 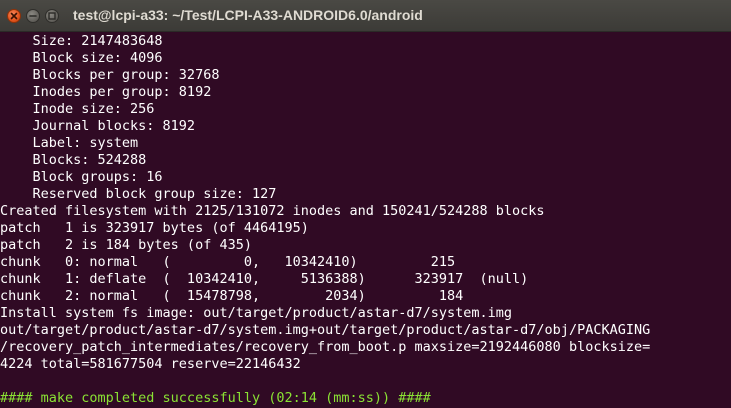 I want to click on terminal-line: Blocks per group: 32768, so click(x=110, y=75).